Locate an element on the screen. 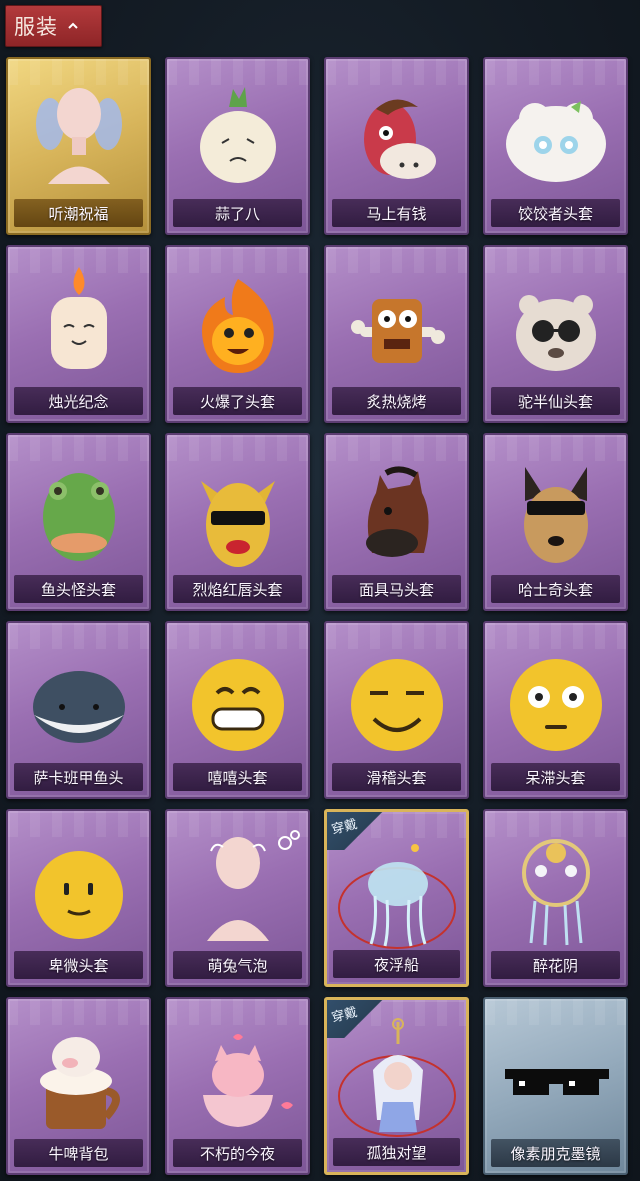  costume-name: 卑微头套 is located at coordinates (78, 965).